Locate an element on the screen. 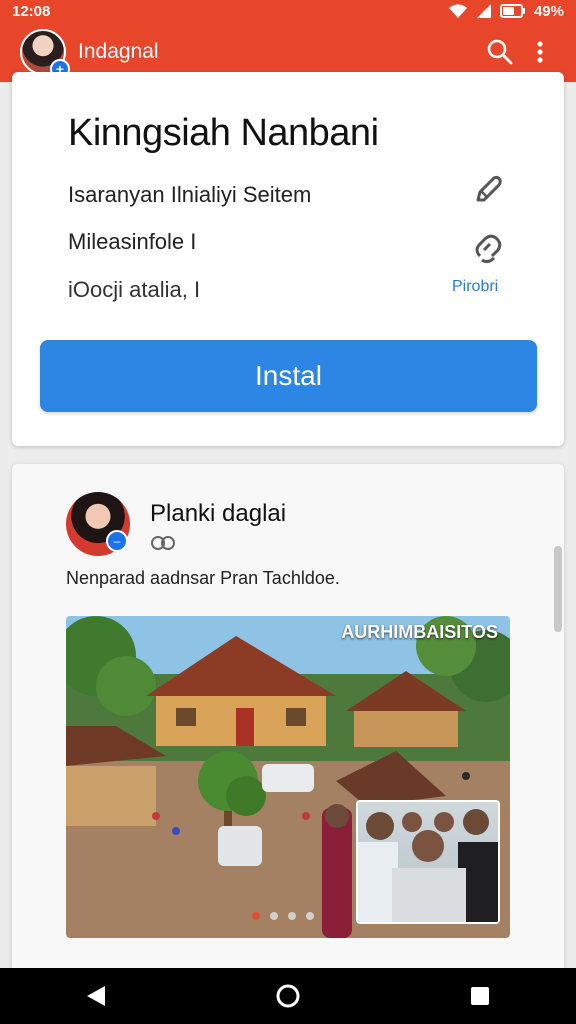 The width and height of the screenshot is (576, 1024). recents-icon is located at coordinates (480, 996).